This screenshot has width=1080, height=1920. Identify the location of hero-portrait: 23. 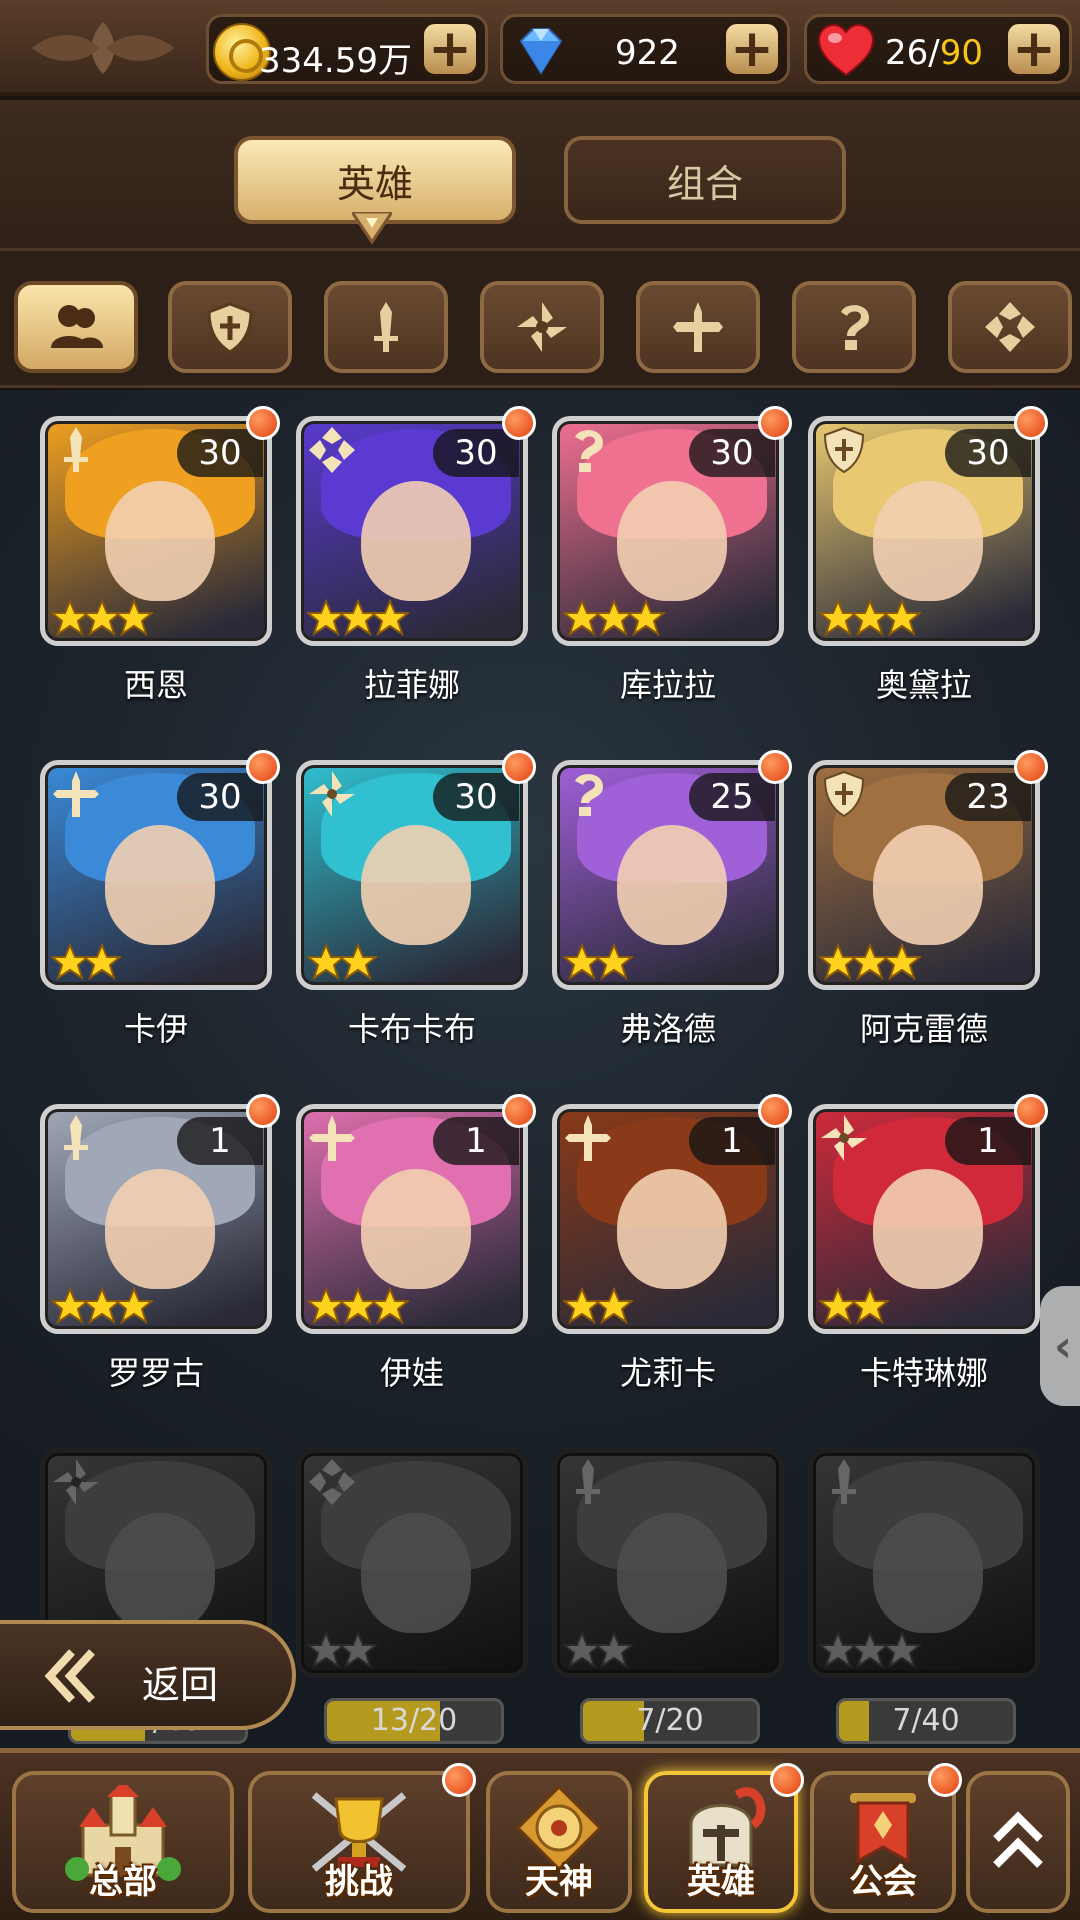
(924, 875).